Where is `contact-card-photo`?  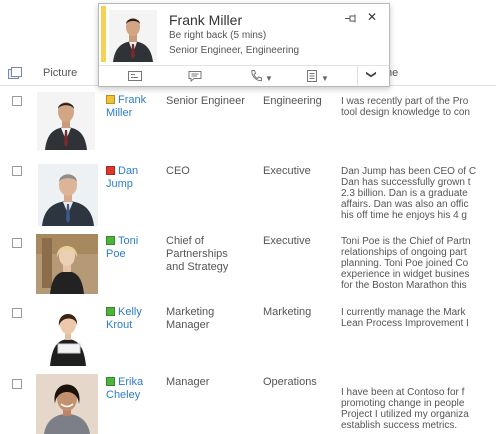 contact-card-photo is located at coordinates (133, 36).